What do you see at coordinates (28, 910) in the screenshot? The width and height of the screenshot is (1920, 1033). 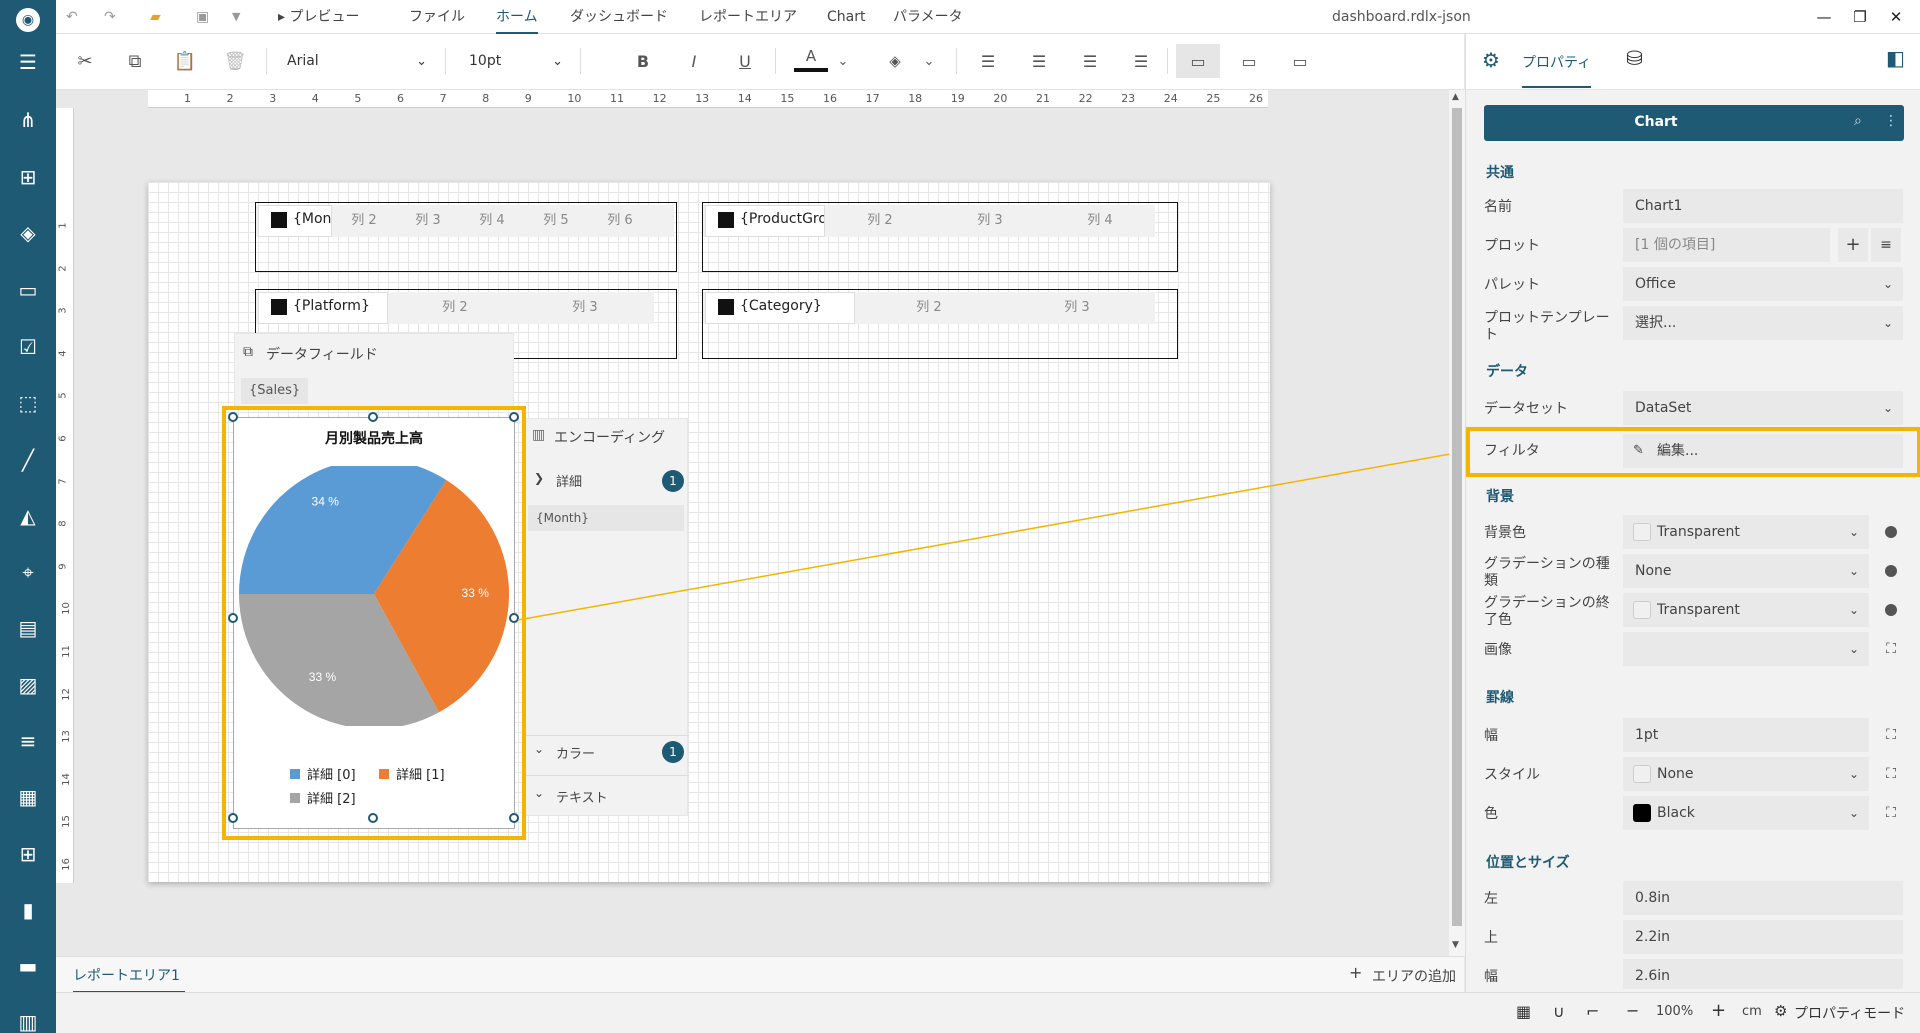 I see `chart-tool-icon: ▮` at bounding box center [28, 910].